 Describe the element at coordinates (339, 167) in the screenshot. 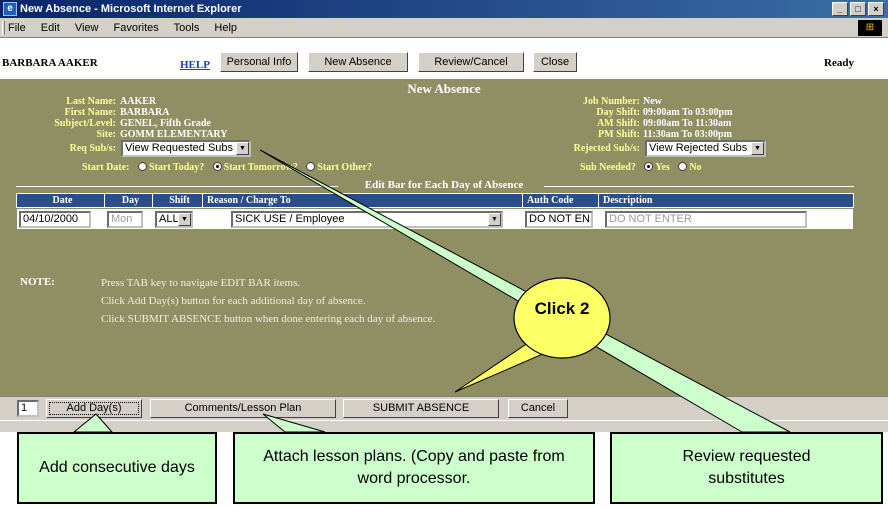

I see `start-other-option: Start Other?` at that location.